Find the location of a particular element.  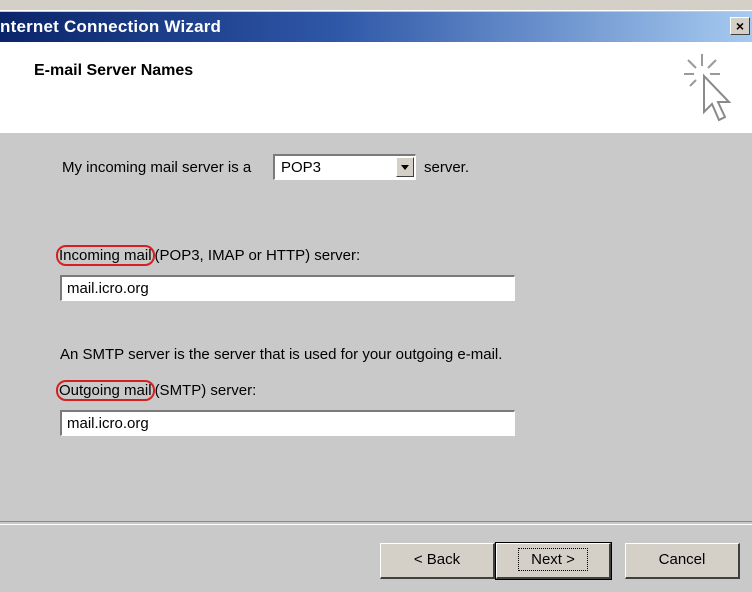

wizard-sparkle-cursor-icon is located at coordinates (708, 88).